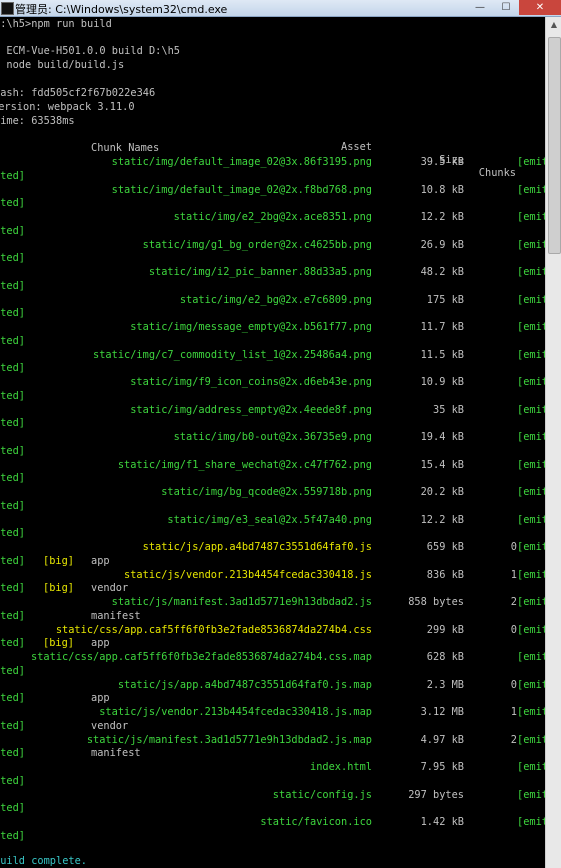  I want to click on asset-size: 10.8 kB, so click(442, 189).